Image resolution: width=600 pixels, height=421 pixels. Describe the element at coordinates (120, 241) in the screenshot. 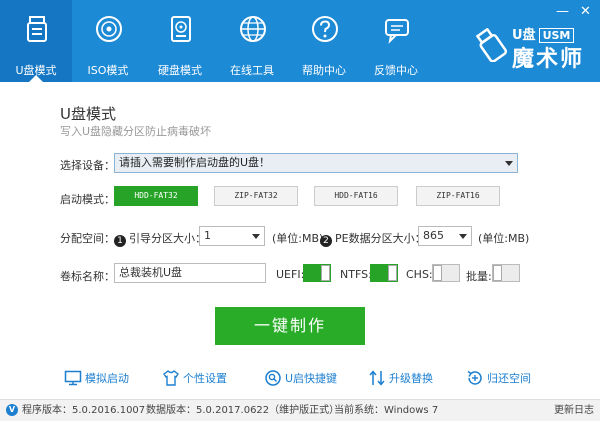

I see `step-one-badge: 1` at that location.